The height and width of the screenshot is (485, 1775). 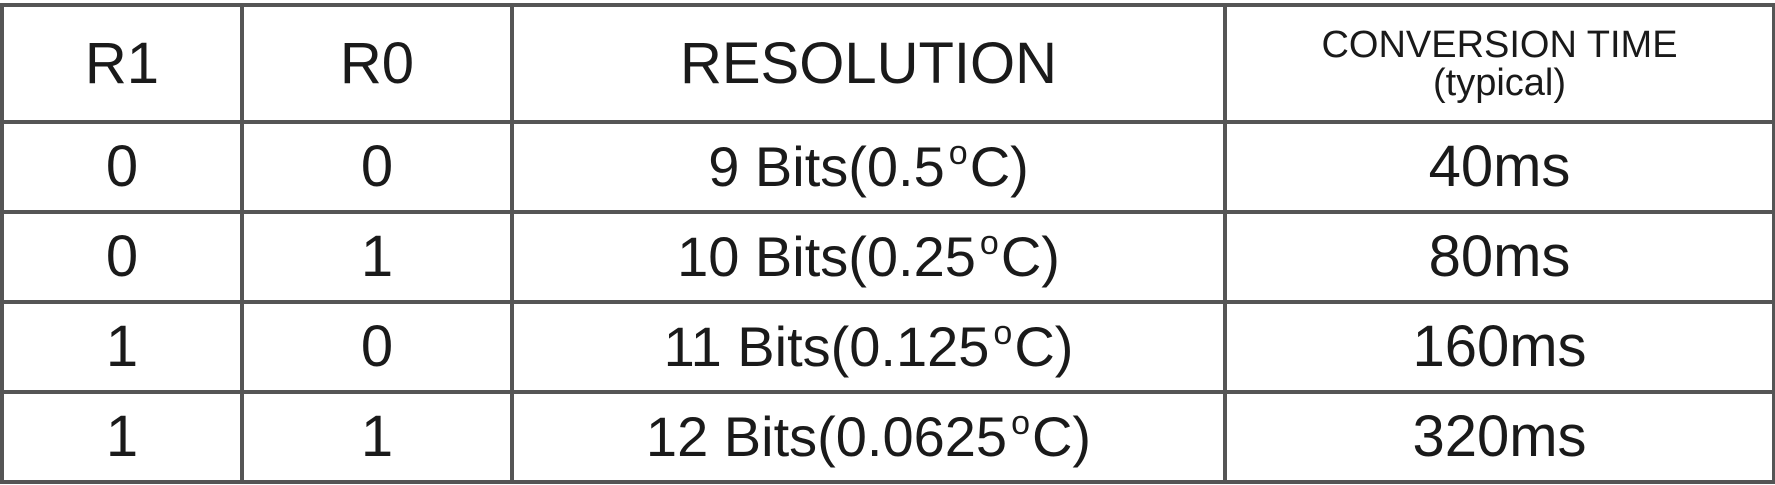 I want to click on cell-resolution: 10 Bits(0.25 oC), so click(x=868, y=257).